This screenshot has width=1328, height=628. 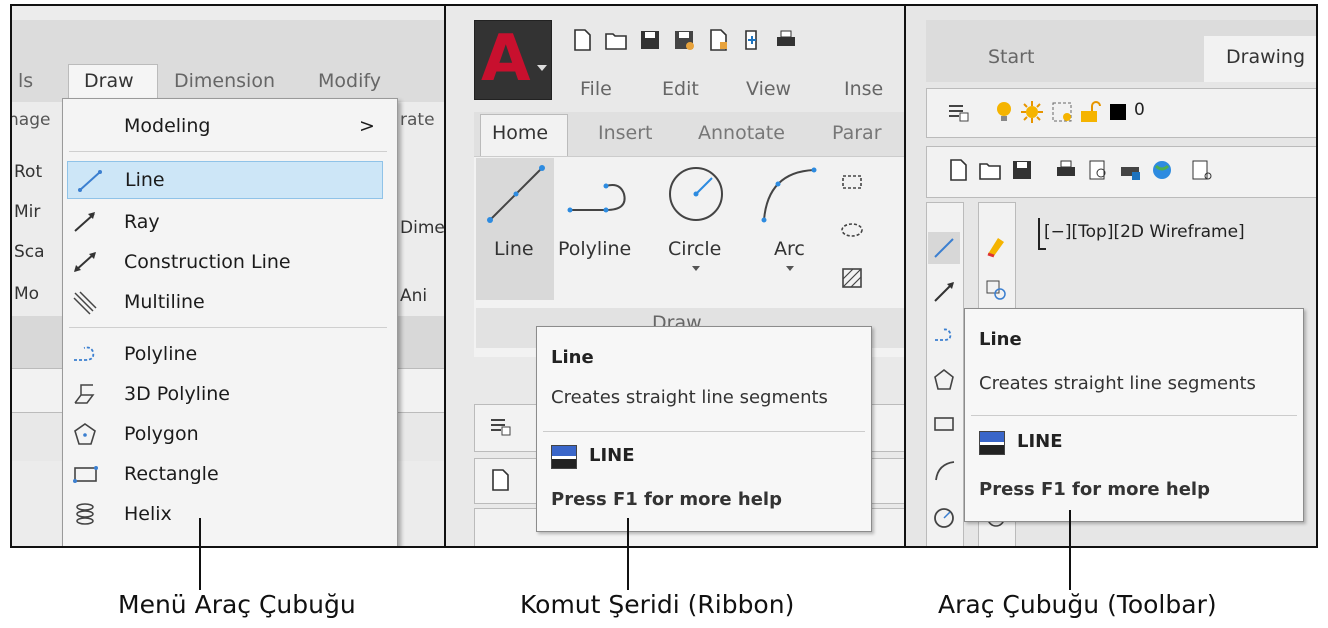 What do you see at coordinates (852, 182) in the screenshot?
I see `rectangle-small-icon` at bounding box center [852, 182].